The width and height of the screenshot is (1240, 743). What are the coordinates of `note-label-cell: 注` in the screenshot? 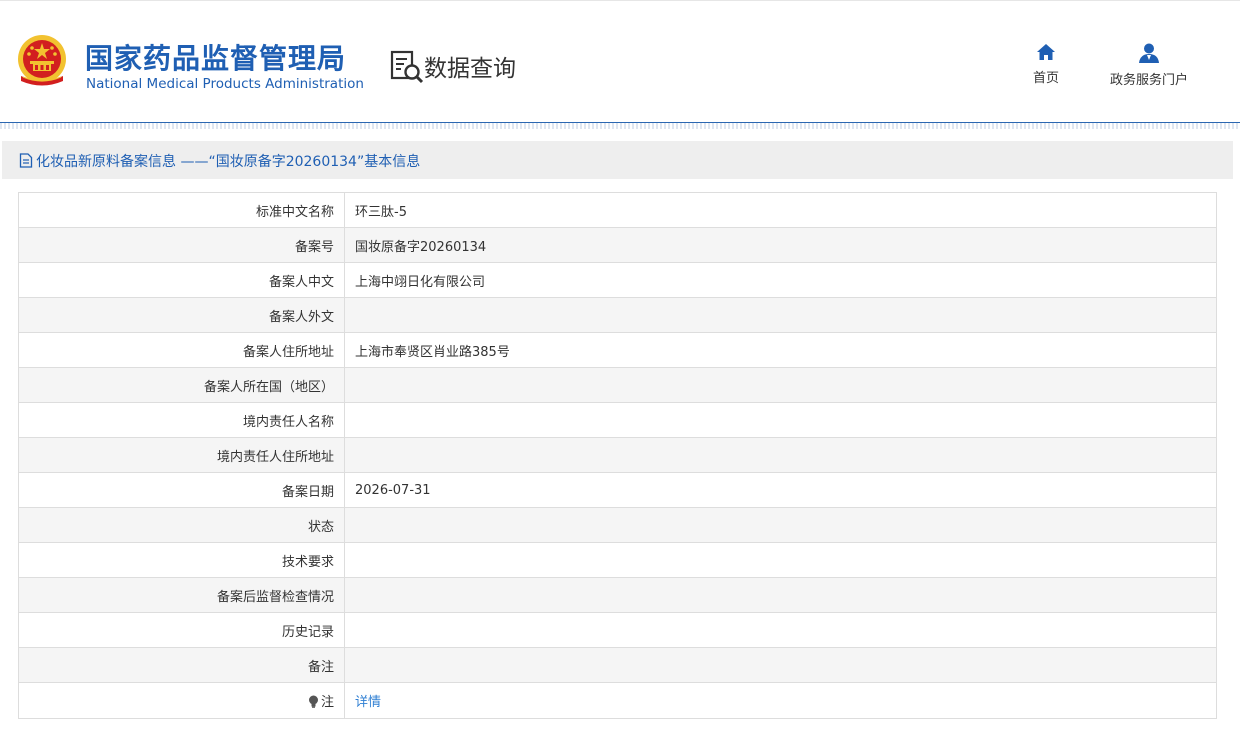 It's located at (181, 700).